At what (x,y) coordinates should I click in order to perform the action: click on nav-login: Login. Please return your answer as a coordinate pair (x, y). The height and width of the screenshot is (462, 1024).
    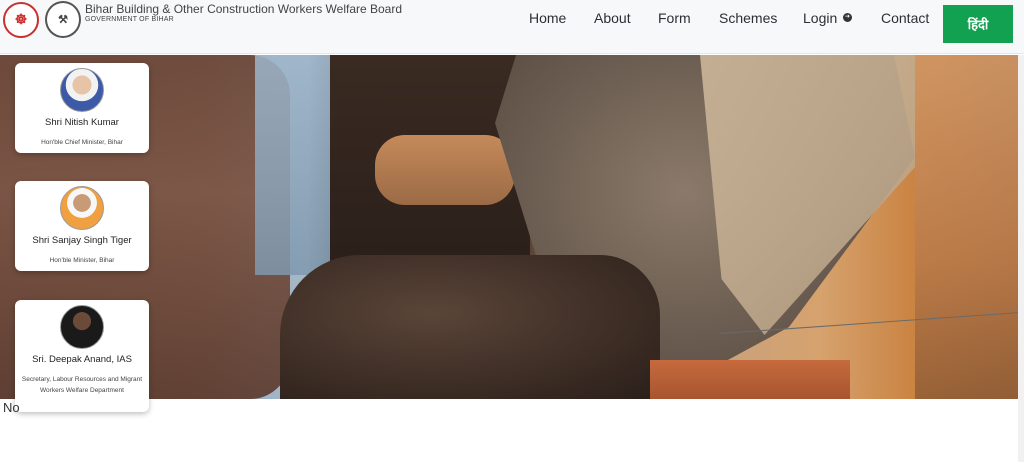
    Looking at the image, I should click on (820, 18).